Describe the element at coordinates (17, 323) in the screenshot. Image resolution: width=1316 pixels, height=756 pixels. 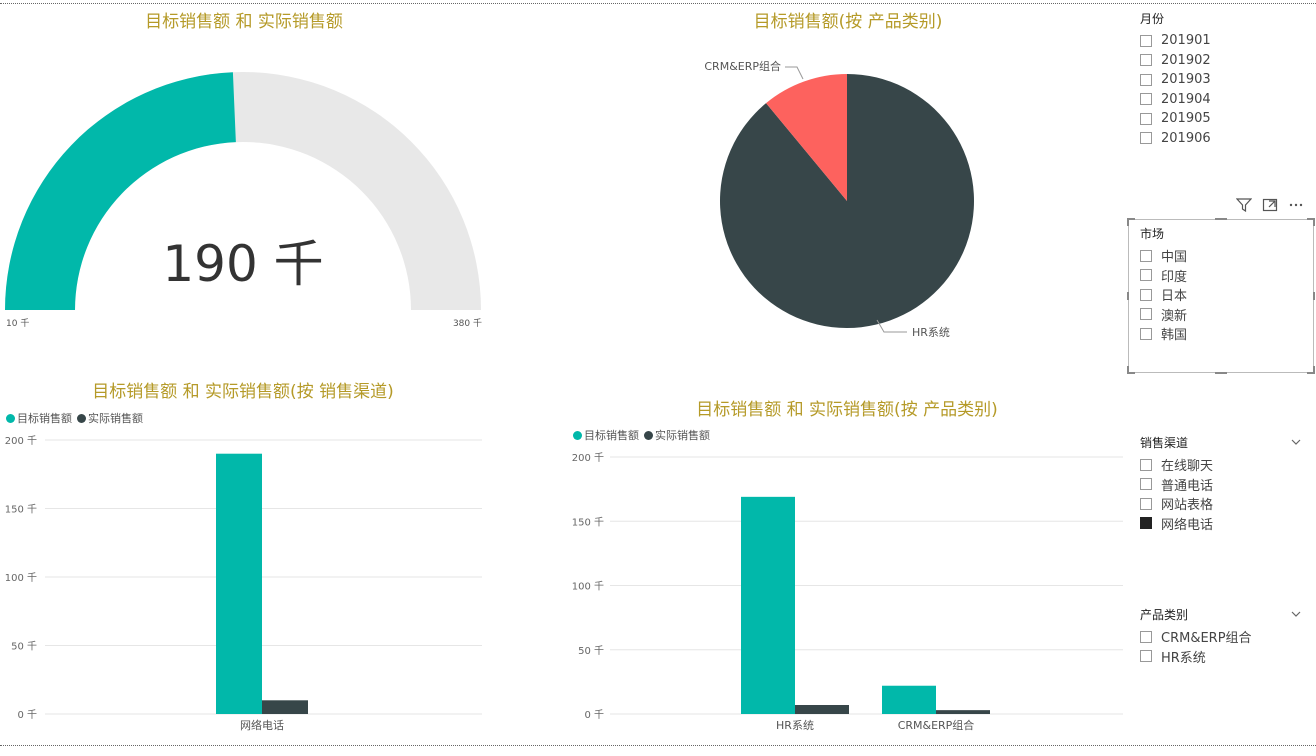
I see `gauge-min-label: 10 千` at that location.